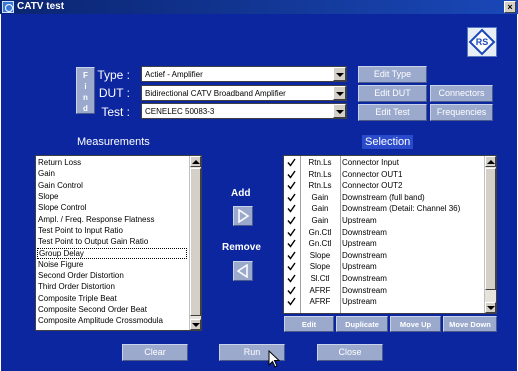 The width and height of the screenshot is (518, 371). Describe the element at coordinates (92, 309) in the screenshot. I see `measurement-item: Composite Second Order Beat` at that location.